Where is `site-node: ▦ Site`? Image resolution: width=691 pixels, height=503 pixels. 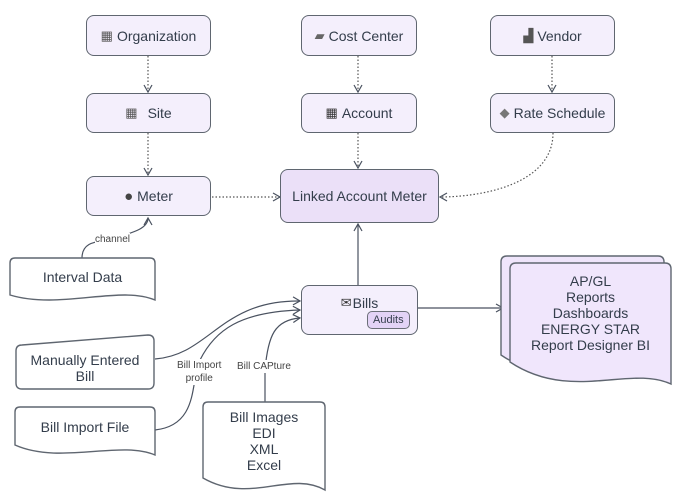 site-node: ▦ Site is located at coordinates (148, 113).